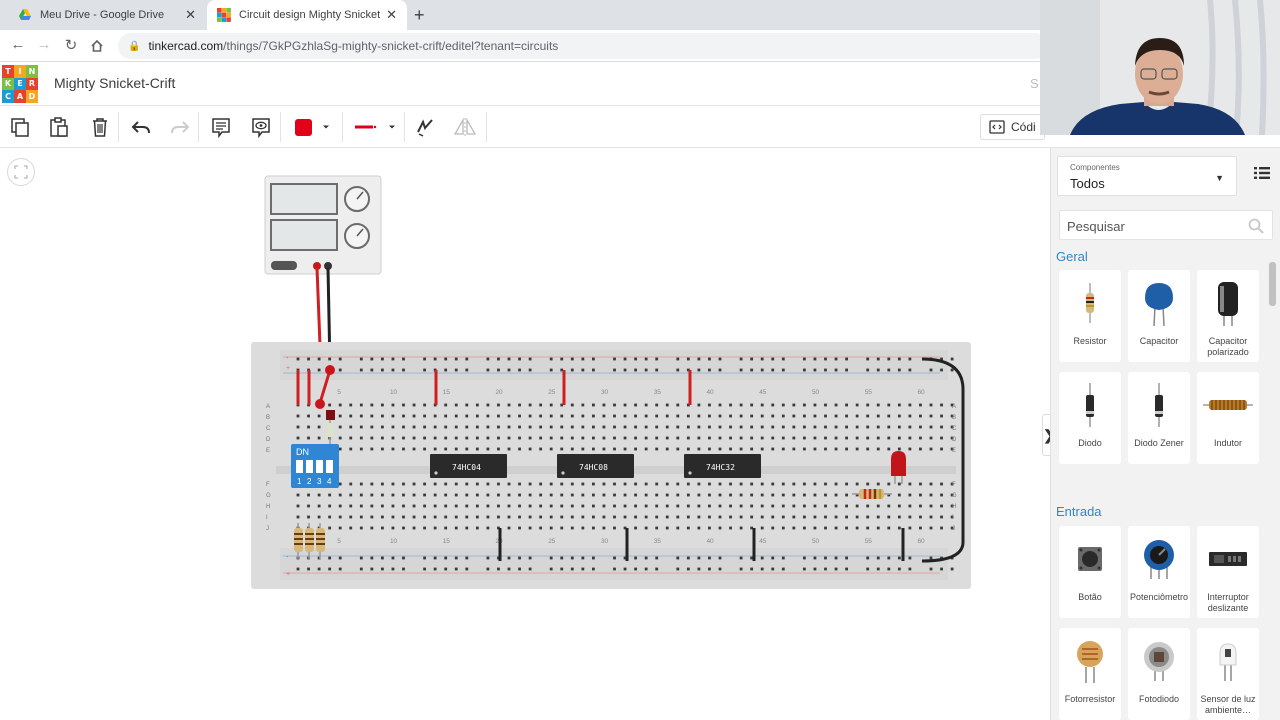  I want to click on search-box, so click(1166, 225).